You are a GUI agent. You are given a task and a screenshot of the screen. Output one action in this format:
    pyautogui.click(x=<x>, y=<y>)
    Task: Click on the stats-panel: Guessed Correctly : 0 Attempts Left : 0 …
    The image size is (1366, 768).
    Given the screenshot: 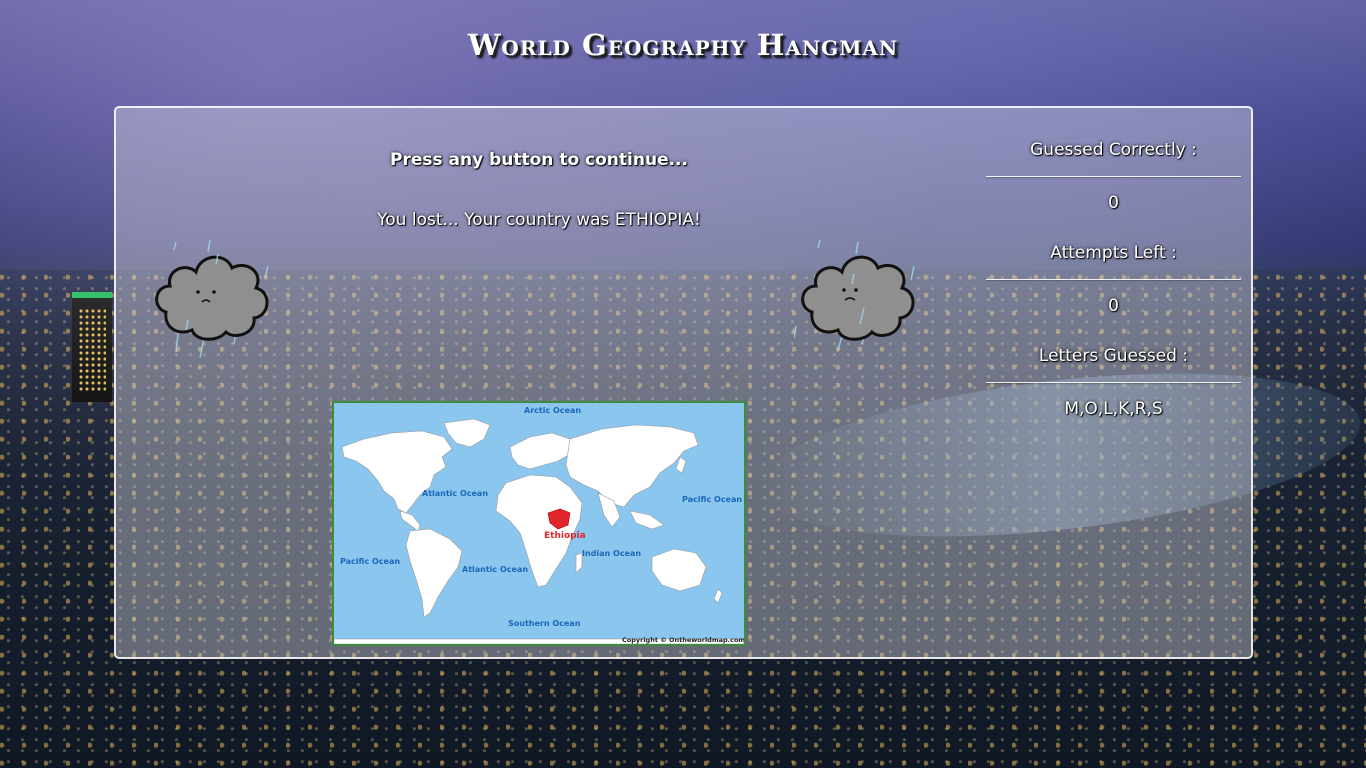 What is the action you would take?
    pyautogui.click(x=1113, y=284)
    